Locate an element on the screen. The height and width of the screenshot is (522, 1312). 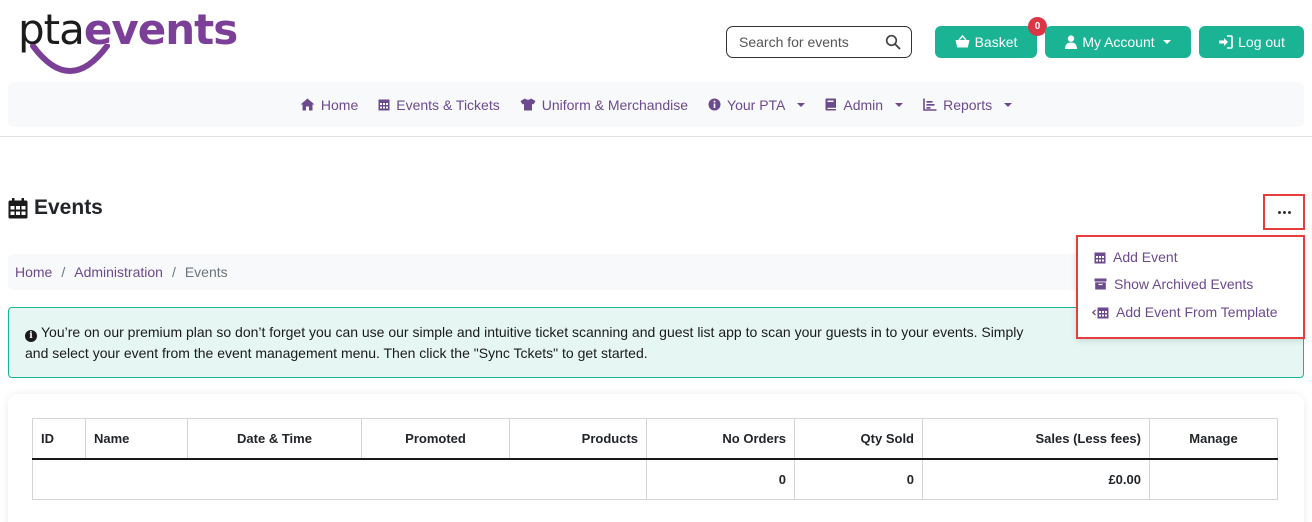
column-header-id: ID is located at coordinates (59, 439).